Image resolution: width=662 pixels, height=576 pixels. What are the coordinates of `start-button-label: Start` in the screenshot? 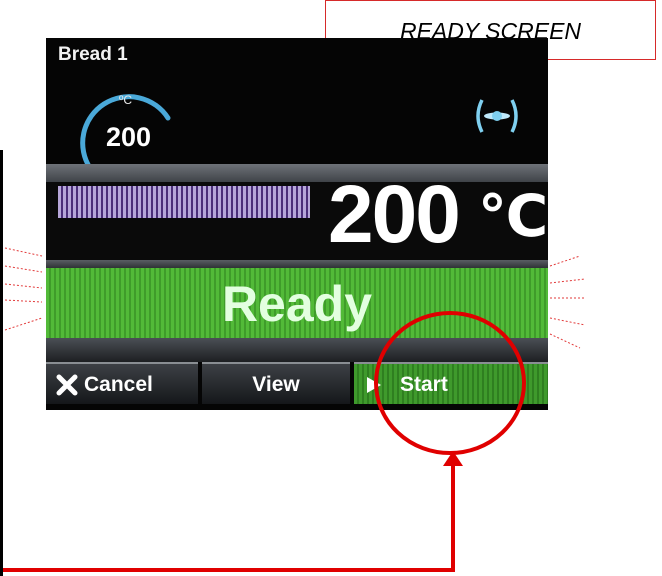 It's located at (424, 384).